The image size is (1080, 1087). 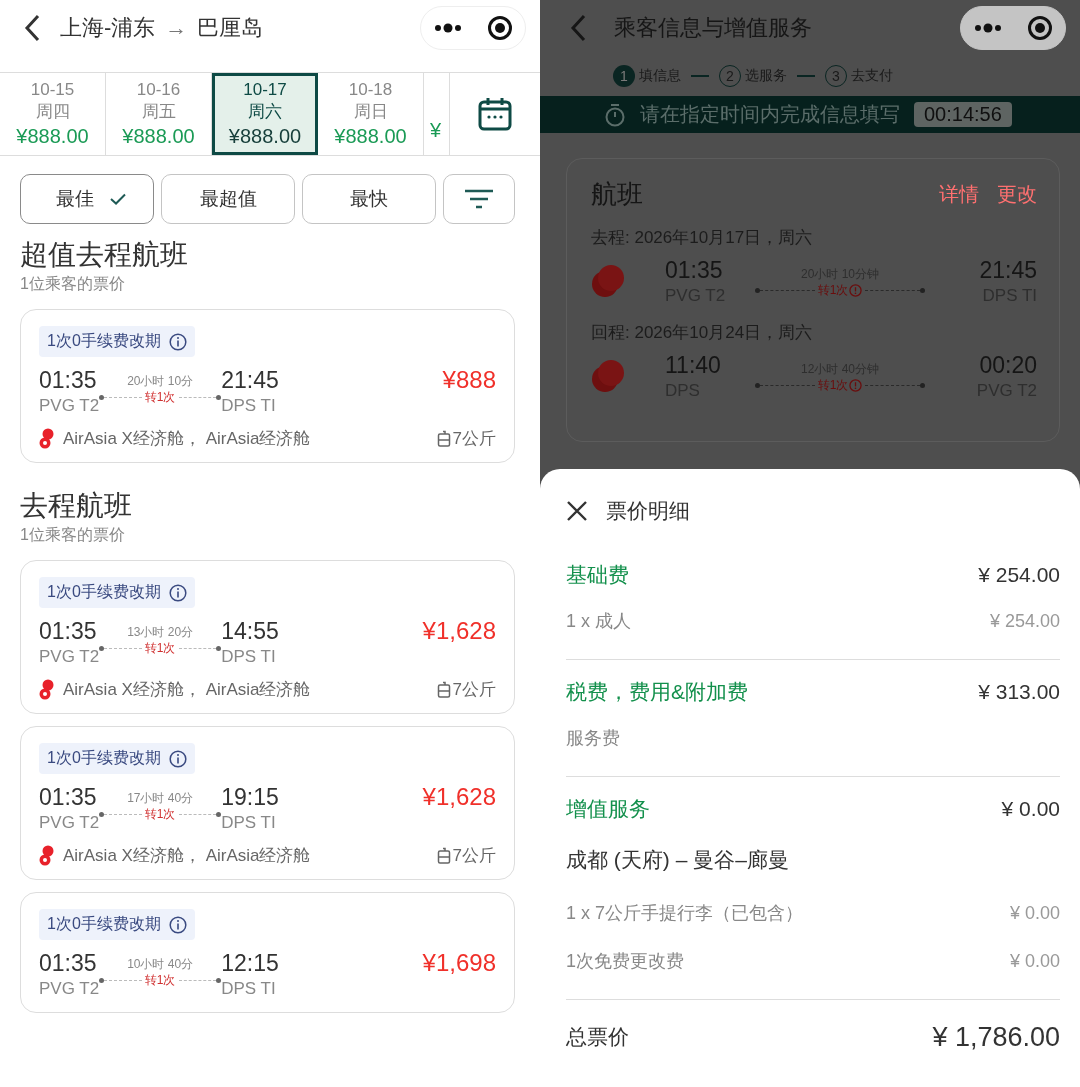 What do you see at coordinates (1030, 809) in the screenshot?
I see `fee-amount: ¥ 0.00` at bounding box center [1030, 809].